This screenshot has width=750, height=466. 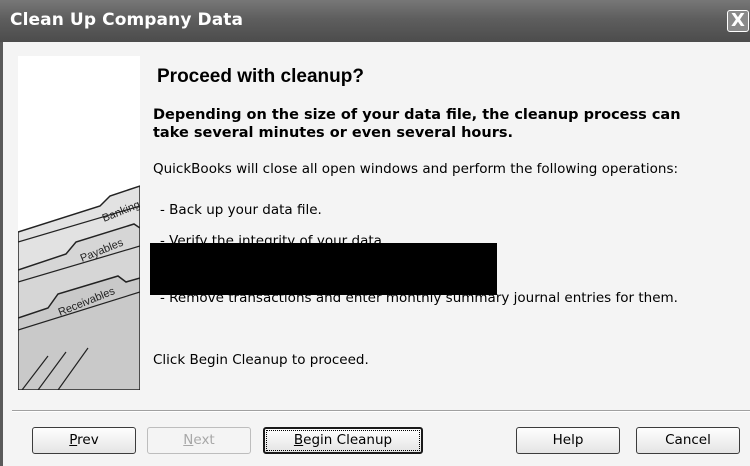 What do you see at coordinates (73, 440) in the screenshot?
I see `prev-mnemonic: P` at bounding box center [73, 440].